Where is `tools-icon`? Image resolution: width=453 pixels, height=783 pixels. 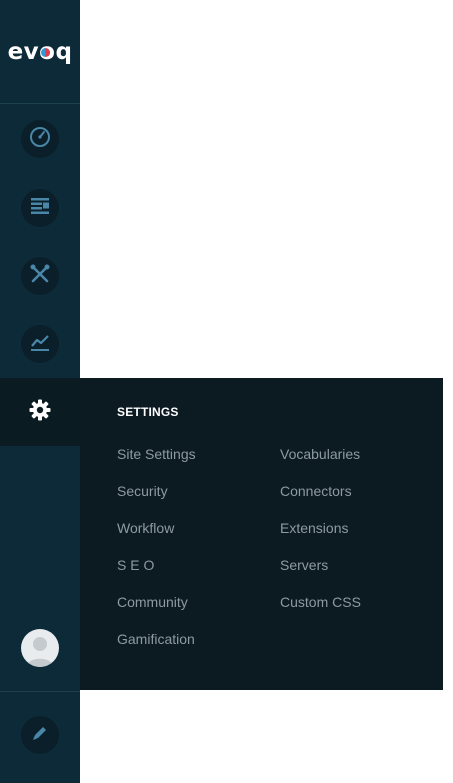
tools-icon is located at coordinates (40, 276).